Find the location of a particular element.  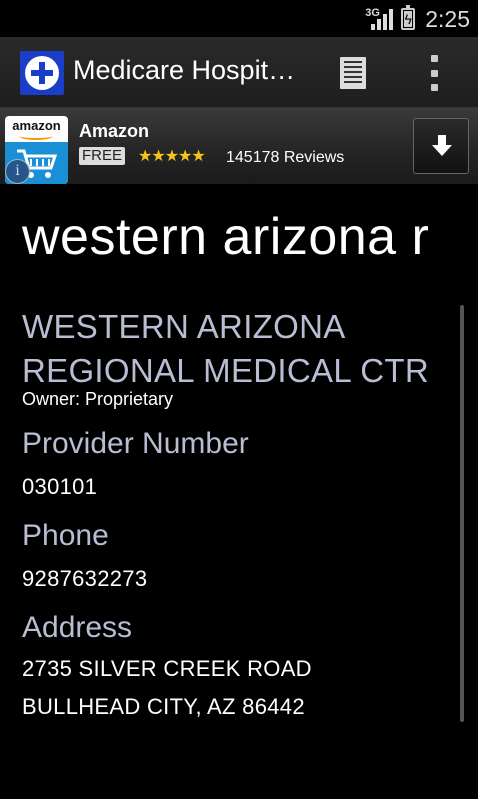

review-count: 145178 Reviews is located at coordinates (285, 157).